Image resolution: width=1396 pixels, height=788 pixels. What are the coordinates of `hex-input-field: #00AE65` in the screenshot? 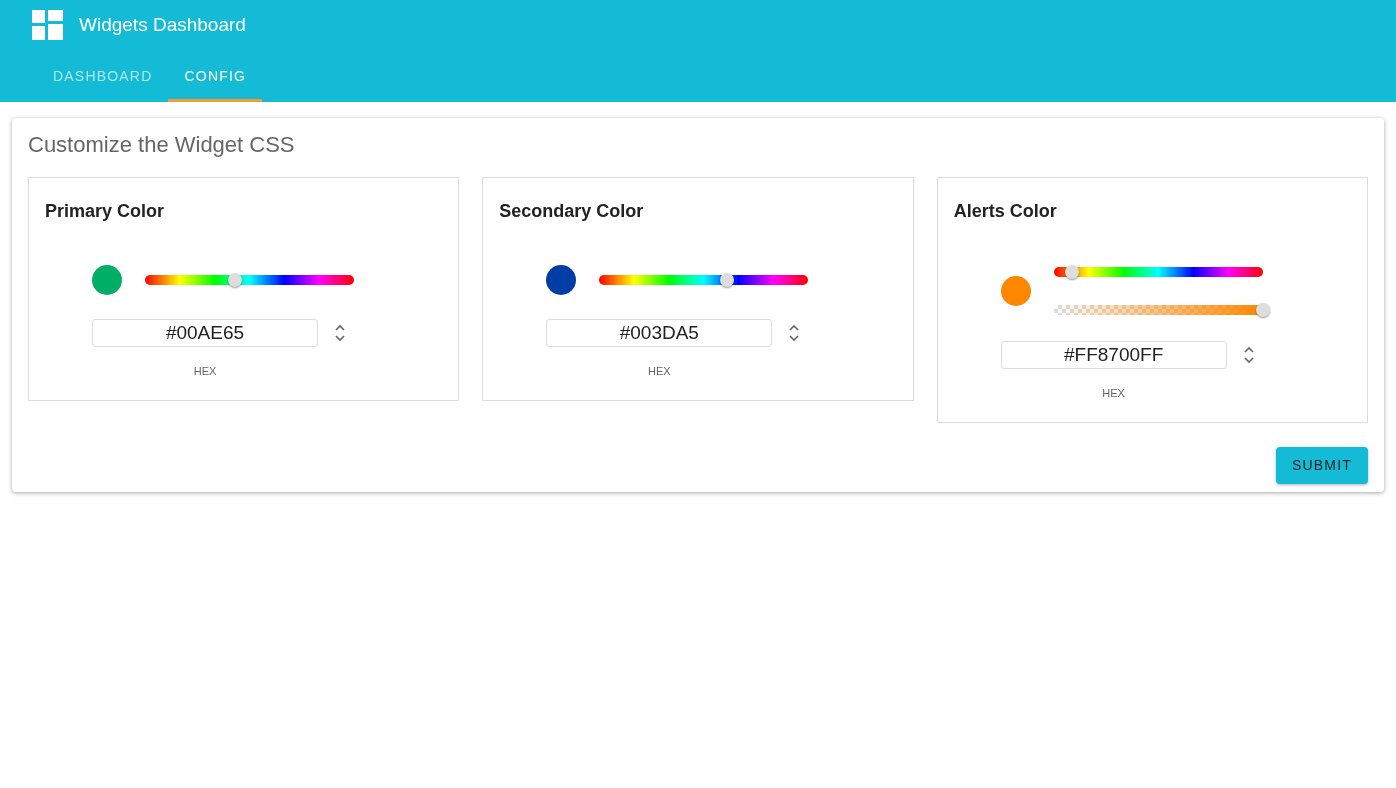 It's located at (205, 333).